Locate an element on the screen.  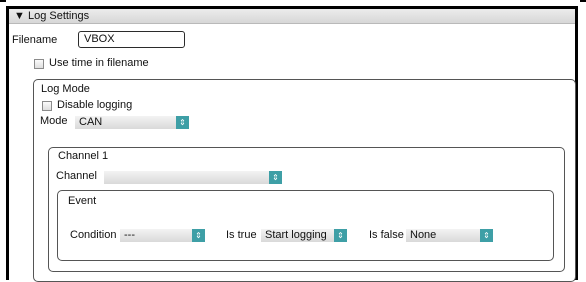
channel-label: Channel is located at coordinates (76, 176).